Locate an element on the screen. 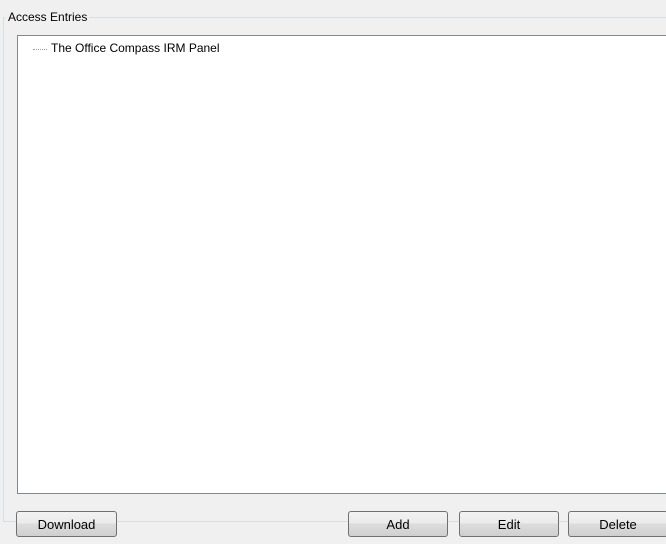  download-button: Download is located at coordinates (66, 524).